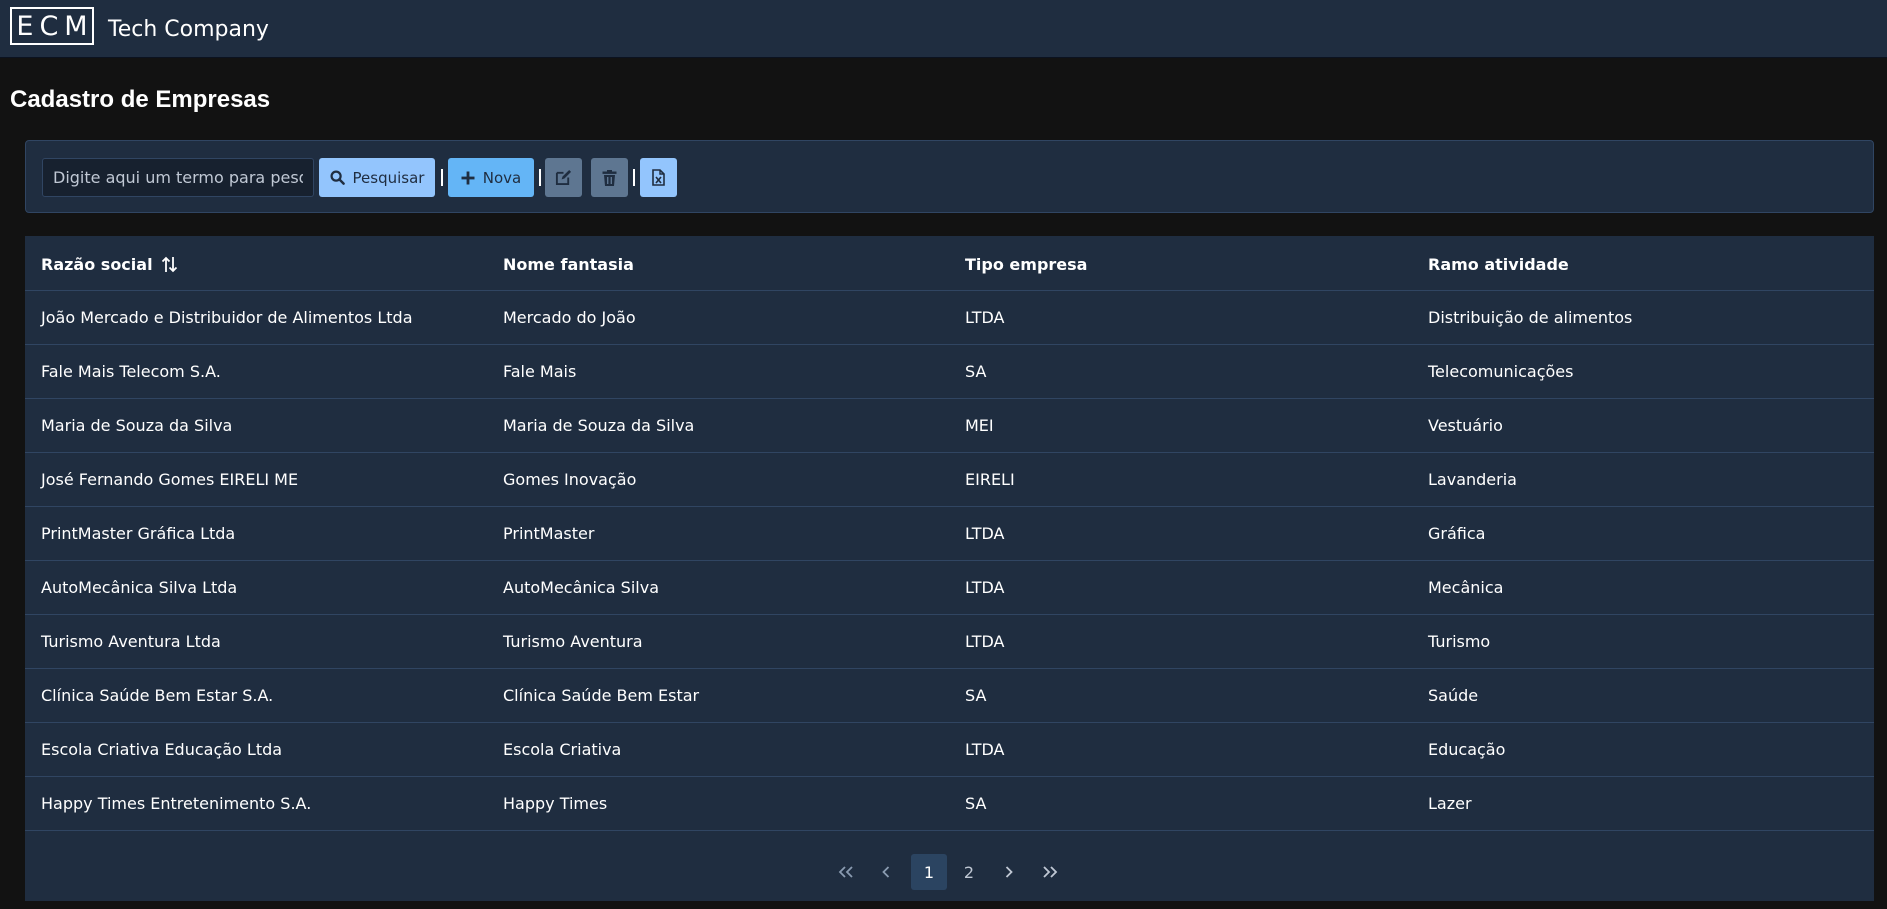  I want to click on delete-button, so click(609, 177).